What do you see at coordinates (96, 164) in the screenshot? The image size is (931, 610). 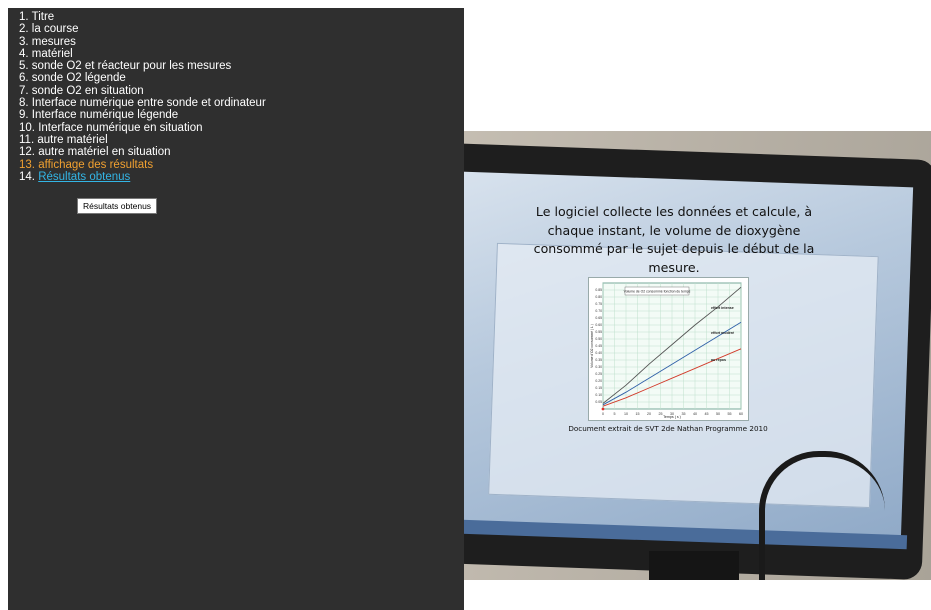 I see `menu-item-label: affichage des résultats` at bounding box center [96, 164].